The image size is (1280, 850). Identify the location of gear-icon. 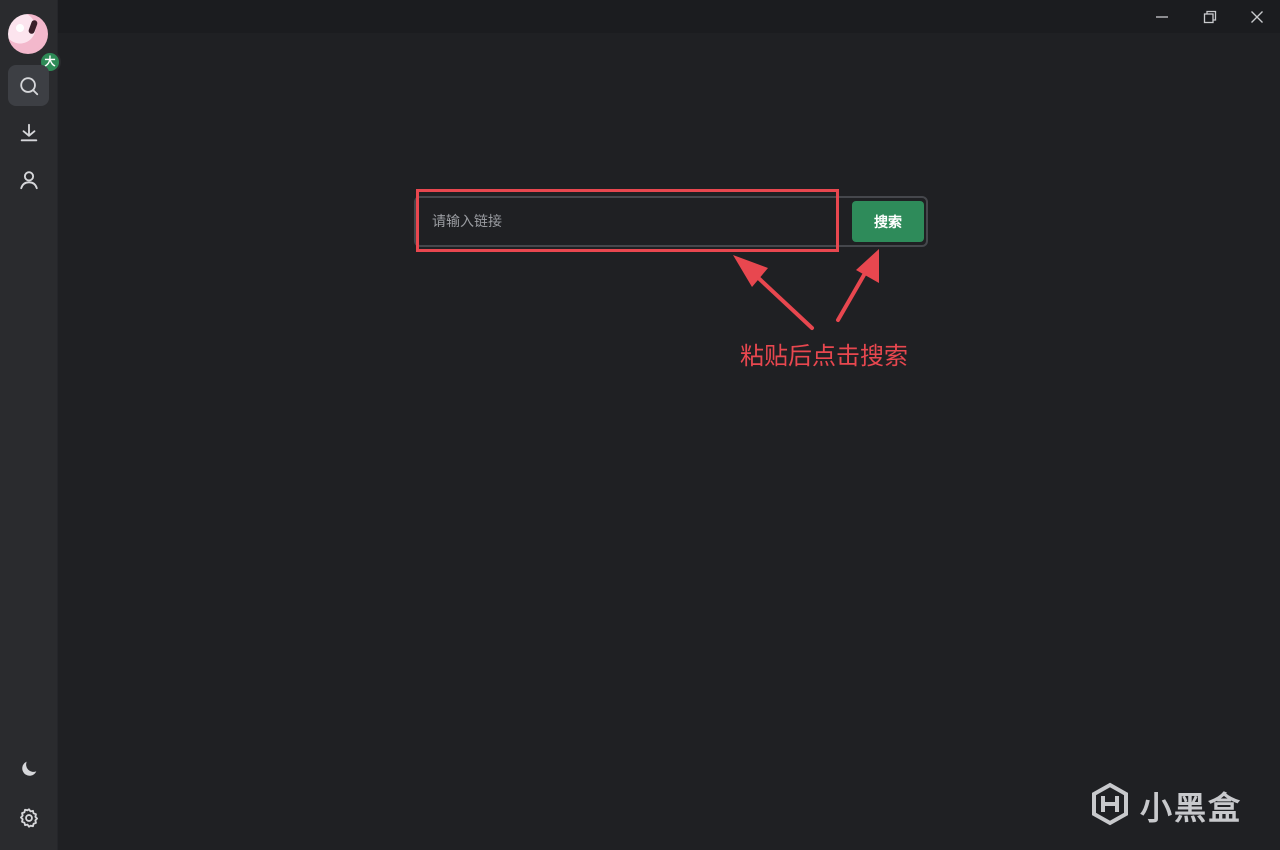
(28, 817).